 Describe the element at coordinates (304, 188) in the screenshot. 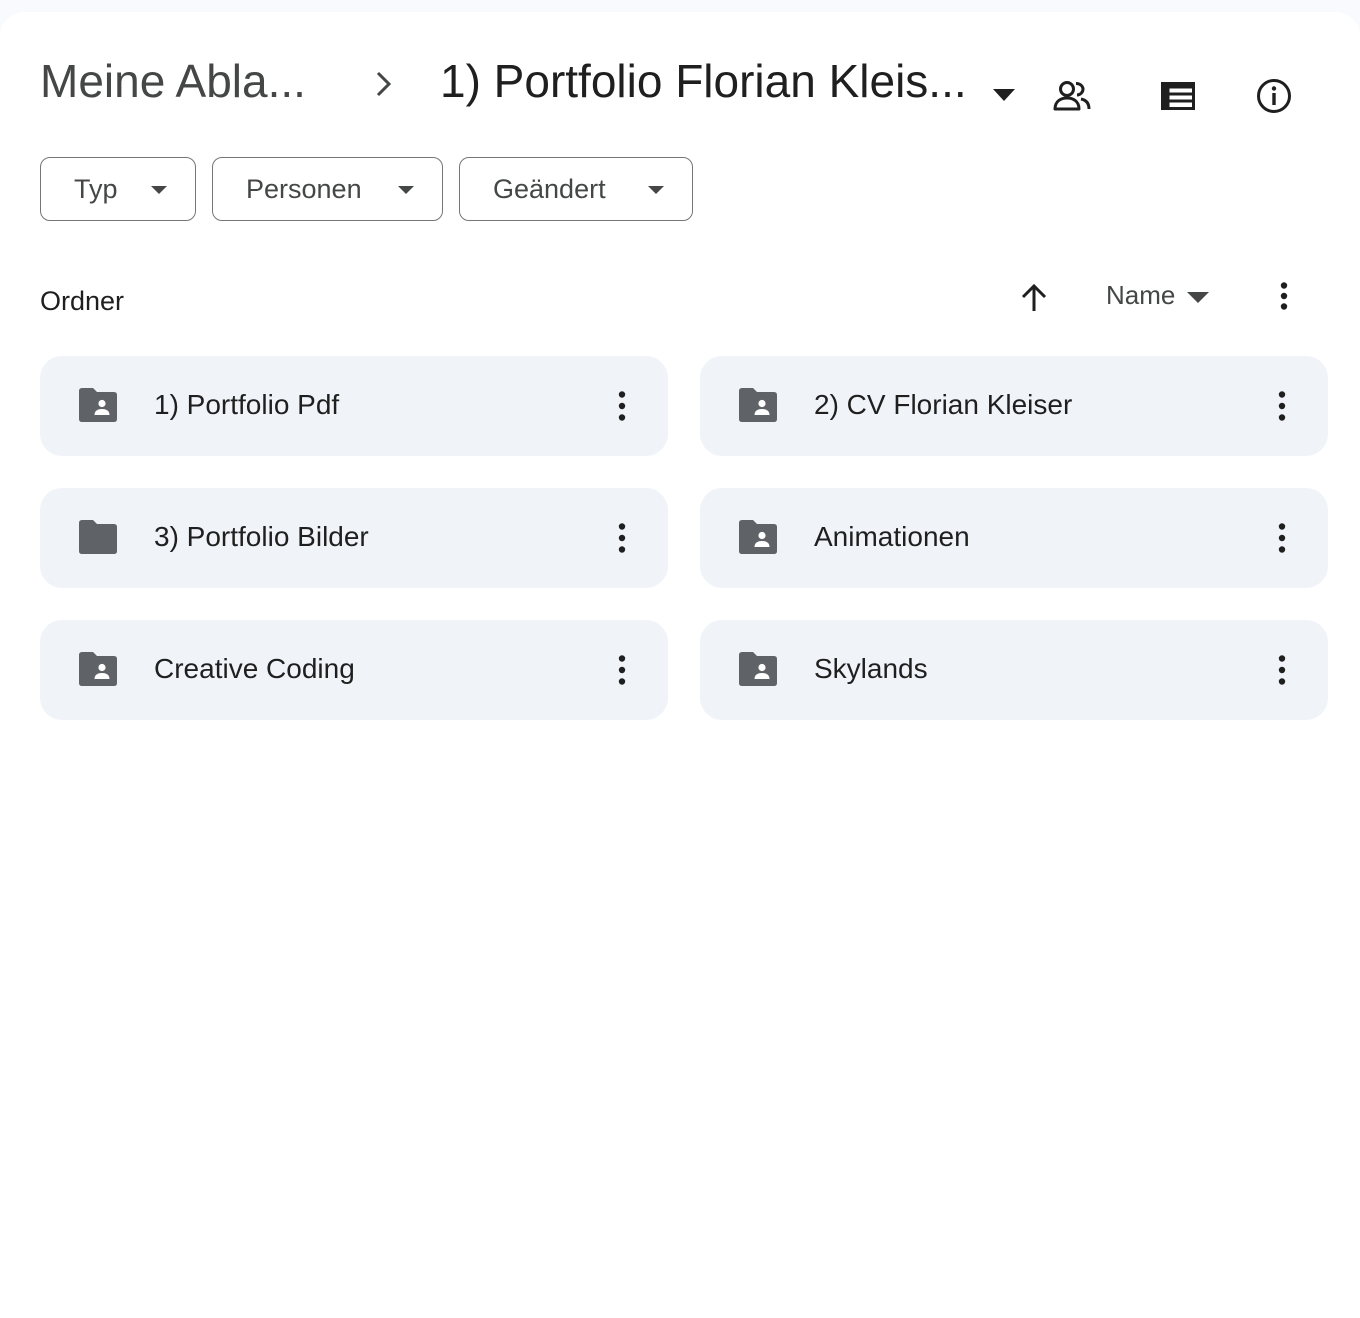

I see `filter-people-label: Personen` at that location.